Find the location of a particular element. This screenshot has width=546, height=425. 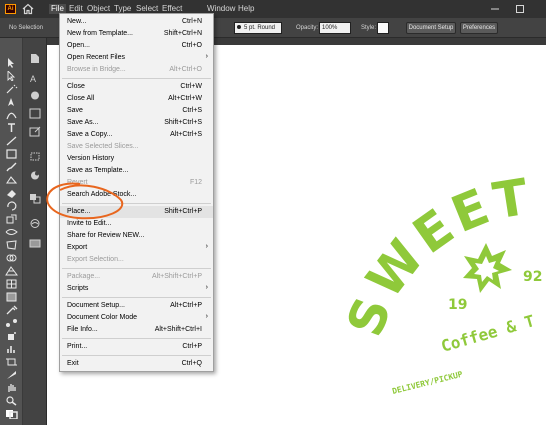

menu-item-save: Save Ctrl+S is located at coordinates (136, 111).